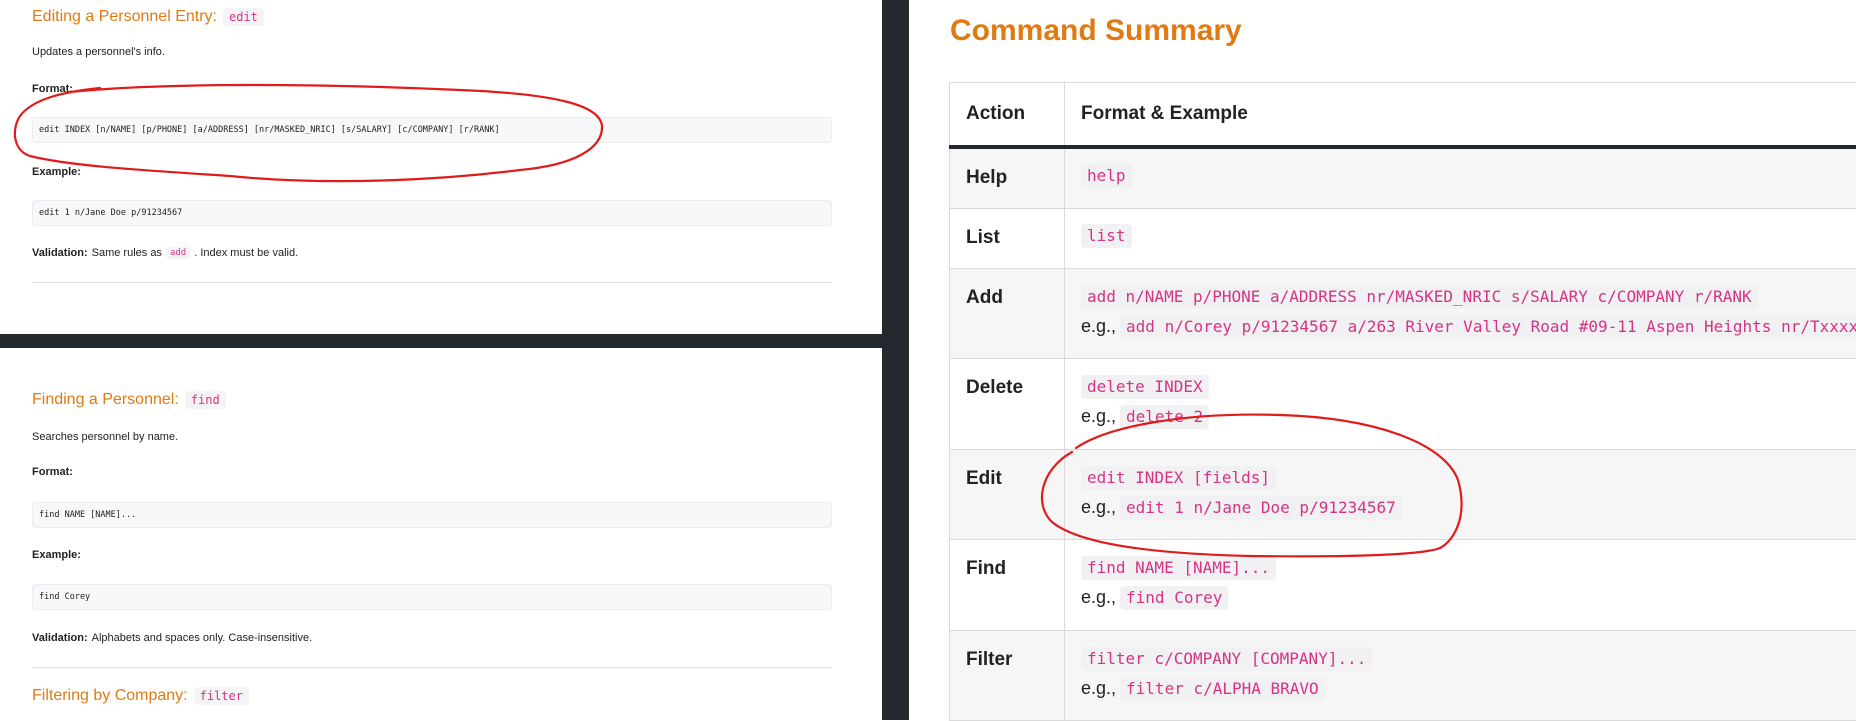 The width and height of the screenshot is (1856, 721). Describe the element at coordinates (127, 253) in the screenshot. I see `edit-validation-pre: Same rules as` at that location.